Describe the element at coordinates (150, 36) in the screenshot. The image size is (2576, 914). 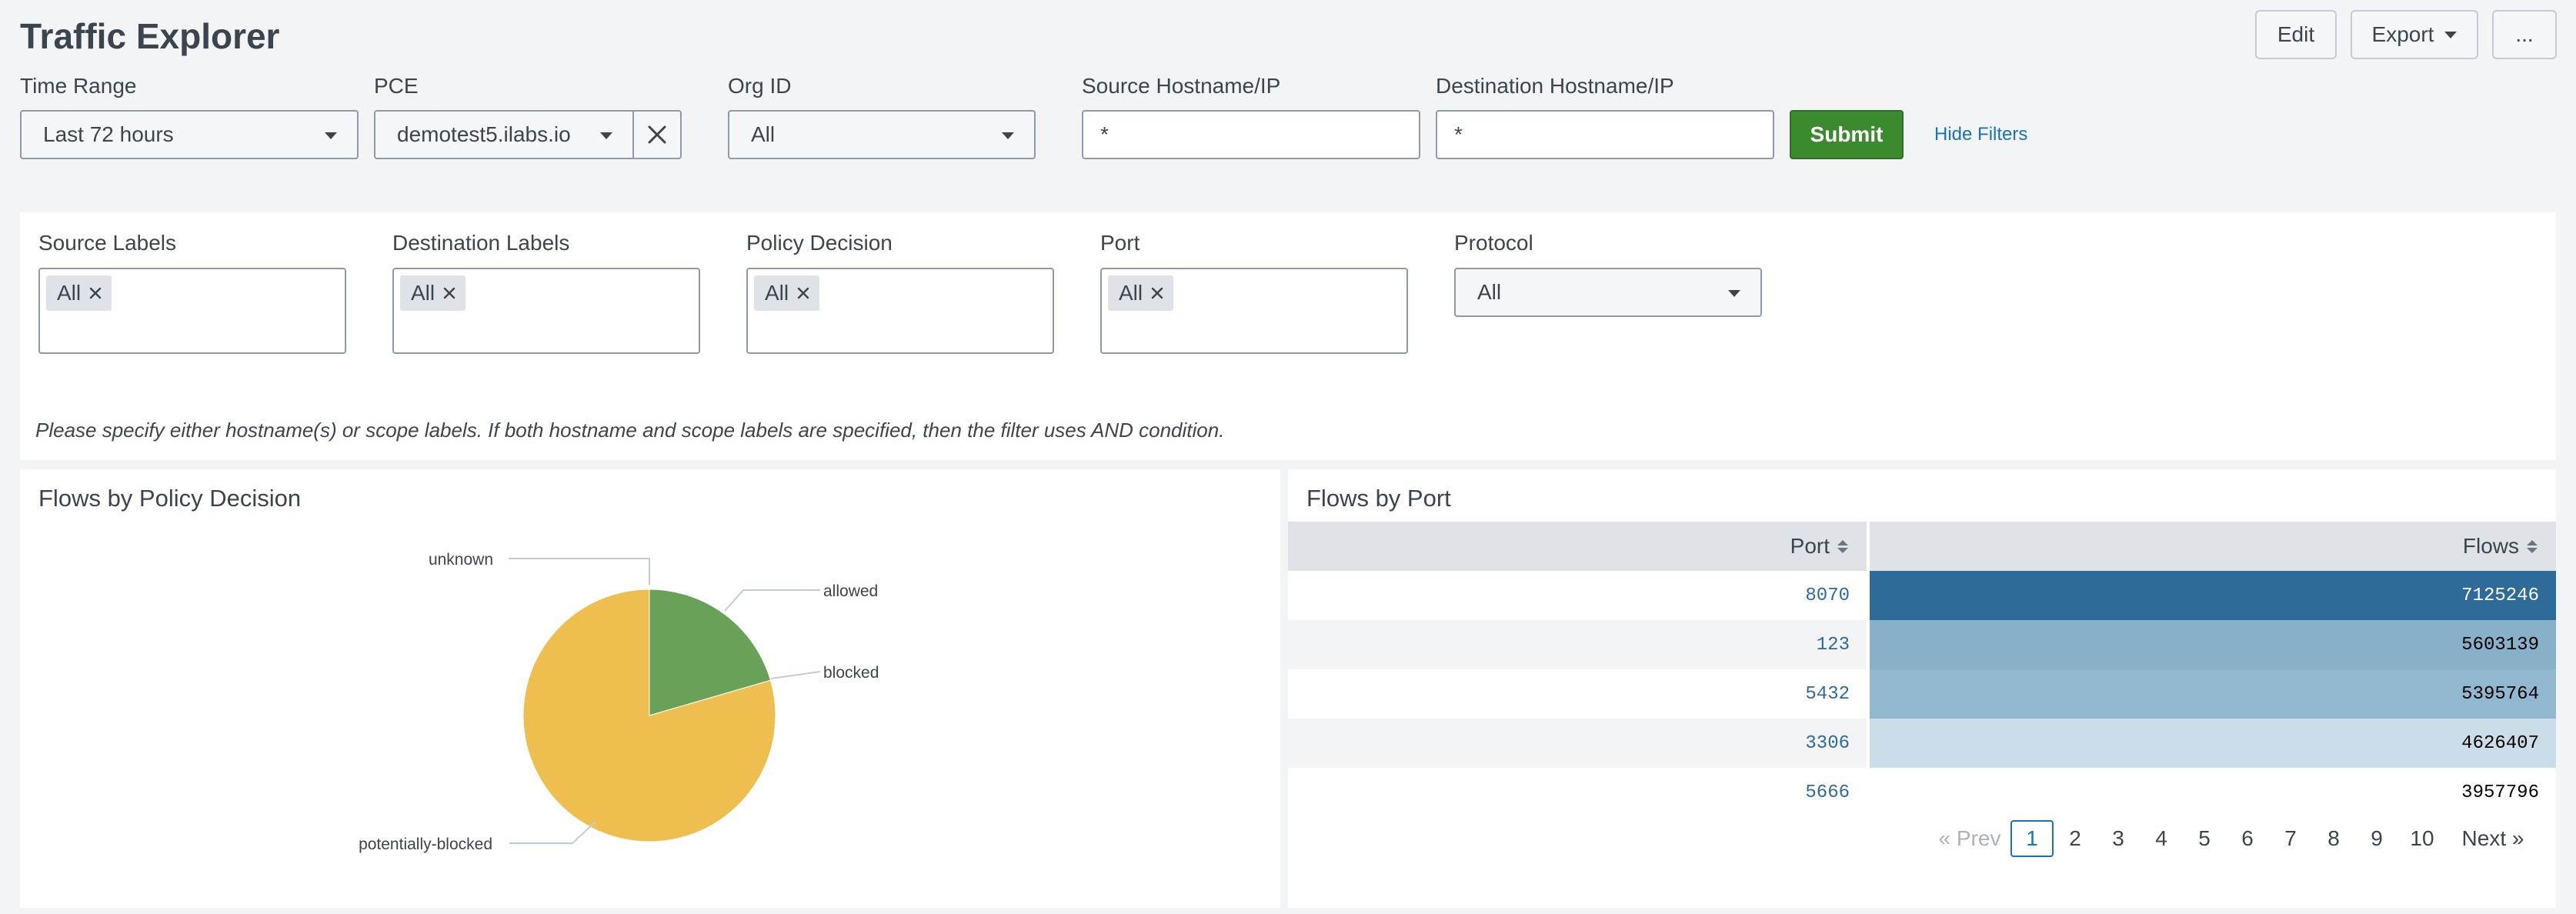
I see `page-title: Traffic Explorer` at that location.